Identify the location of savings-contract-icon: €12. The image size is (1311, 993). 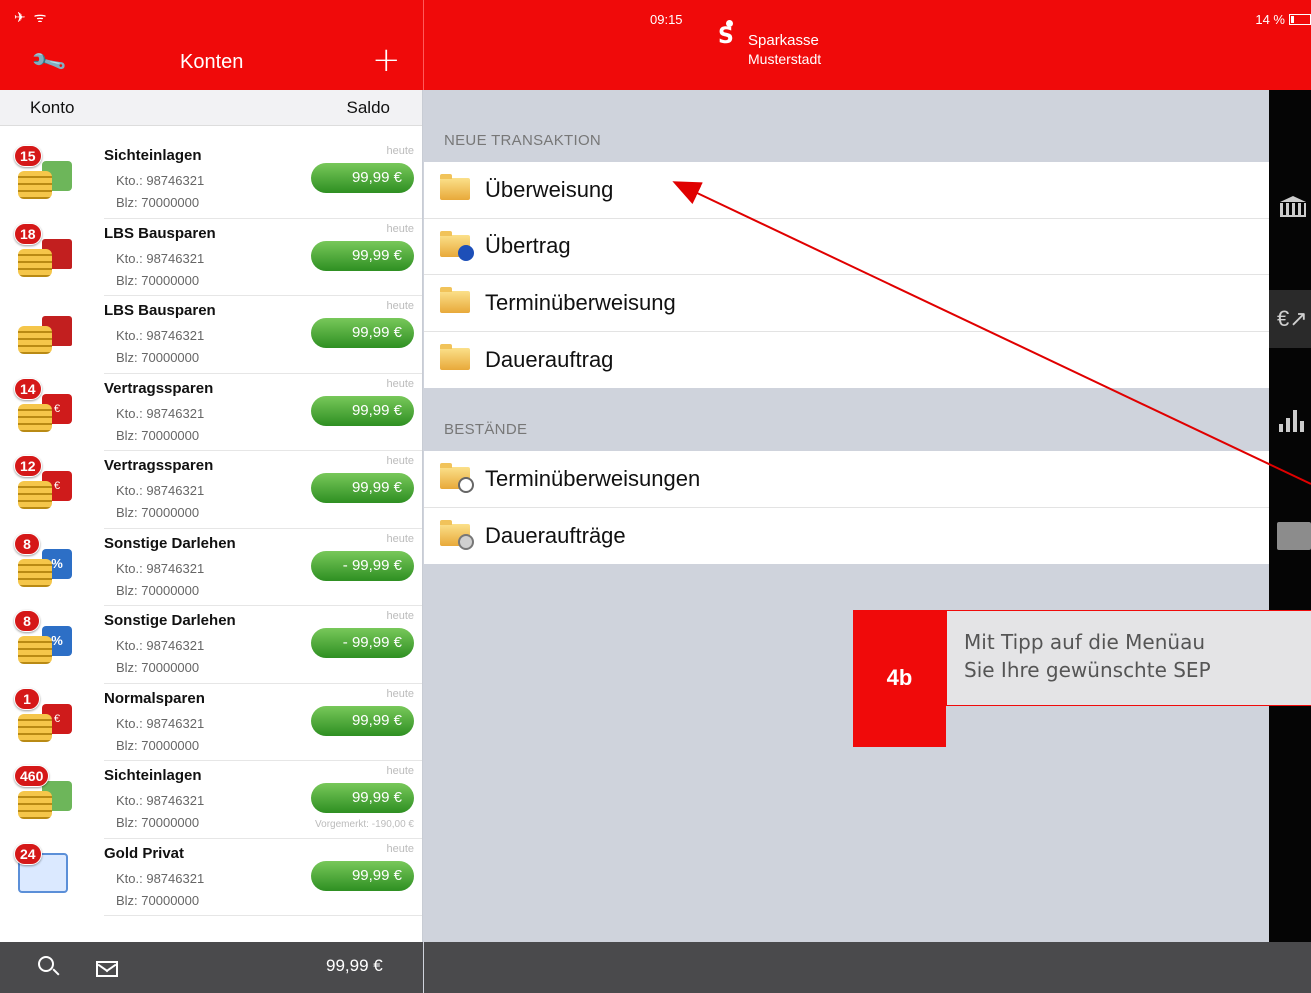
(46, 482).